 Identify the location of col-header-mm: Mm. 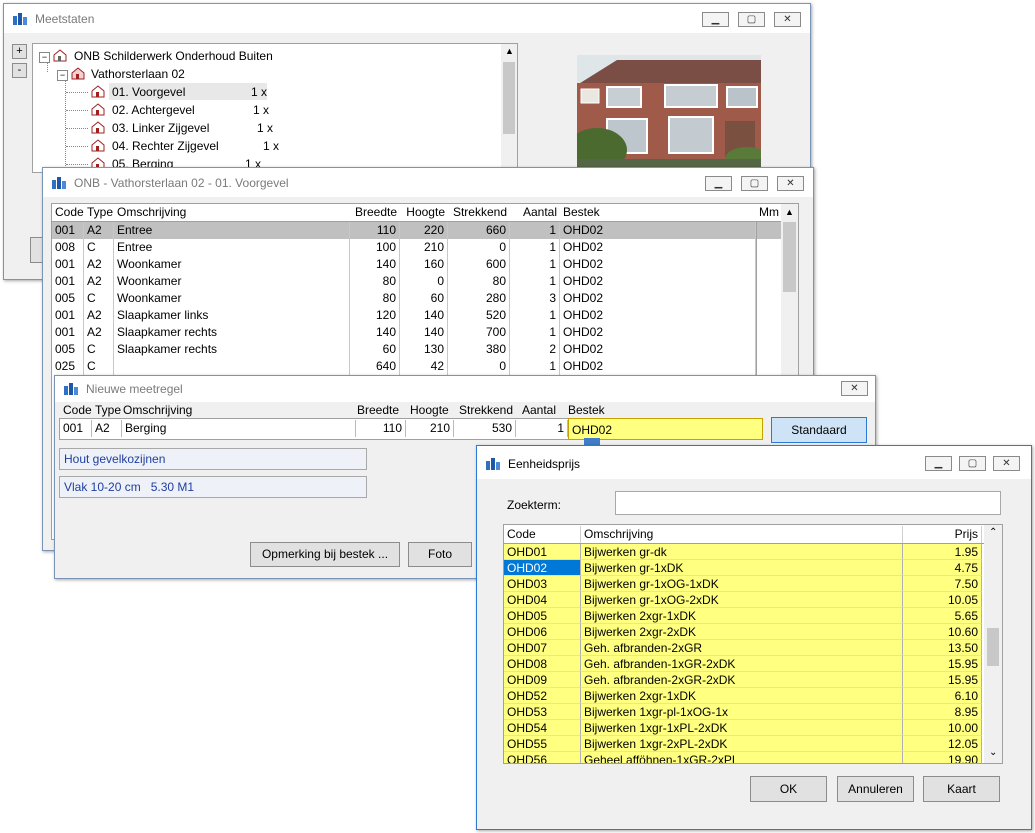
(768, 212).